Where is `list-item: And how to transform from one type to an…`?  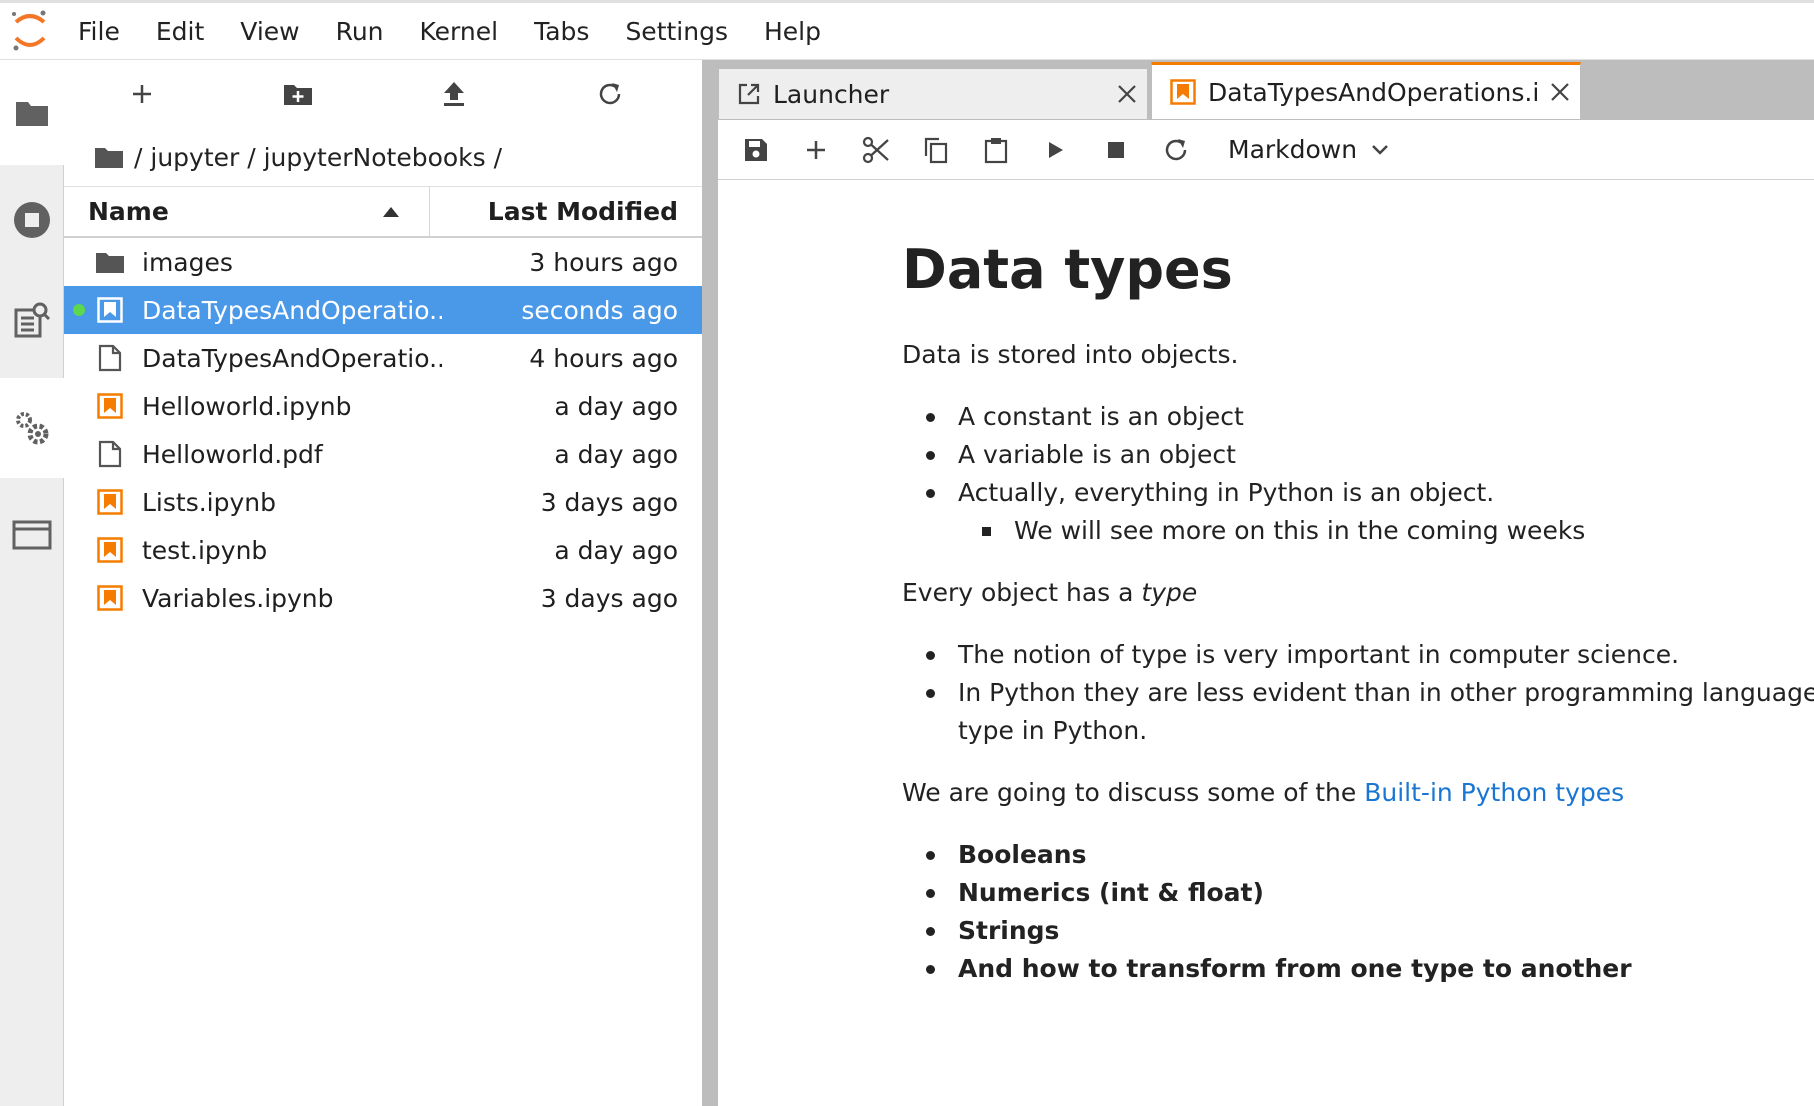
list-item: And how to transform from one type to an… is located at coordinates (1358, 969).